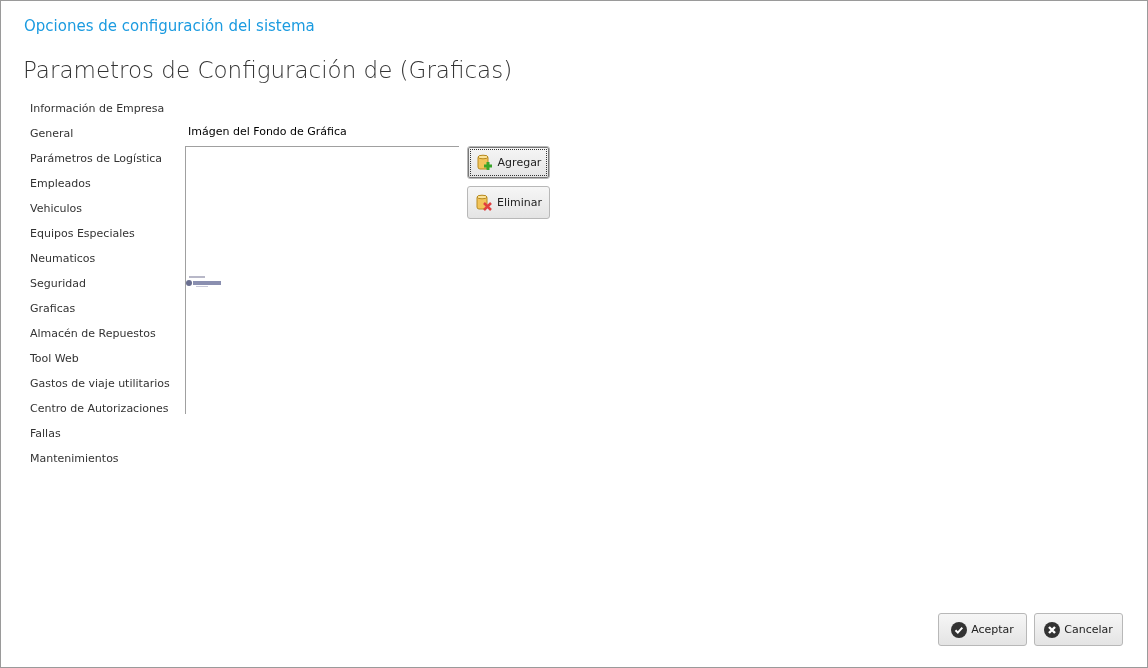 Image resolution: width=1148 pixels, height=668 pixels. Describe the element at coordinates (107, 311) in the screenshot. I see `sidebar-item: Graficas` at that location.